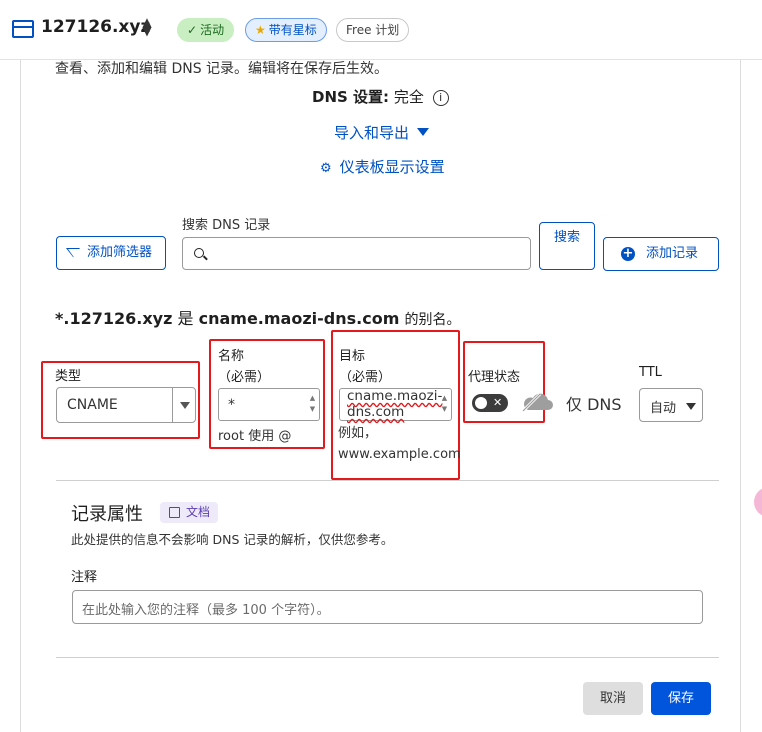  What do you see at coordinates (490, 403) in the screenshot?
I see `proxy-toggle: ✕` at bounding box center [490, 403].